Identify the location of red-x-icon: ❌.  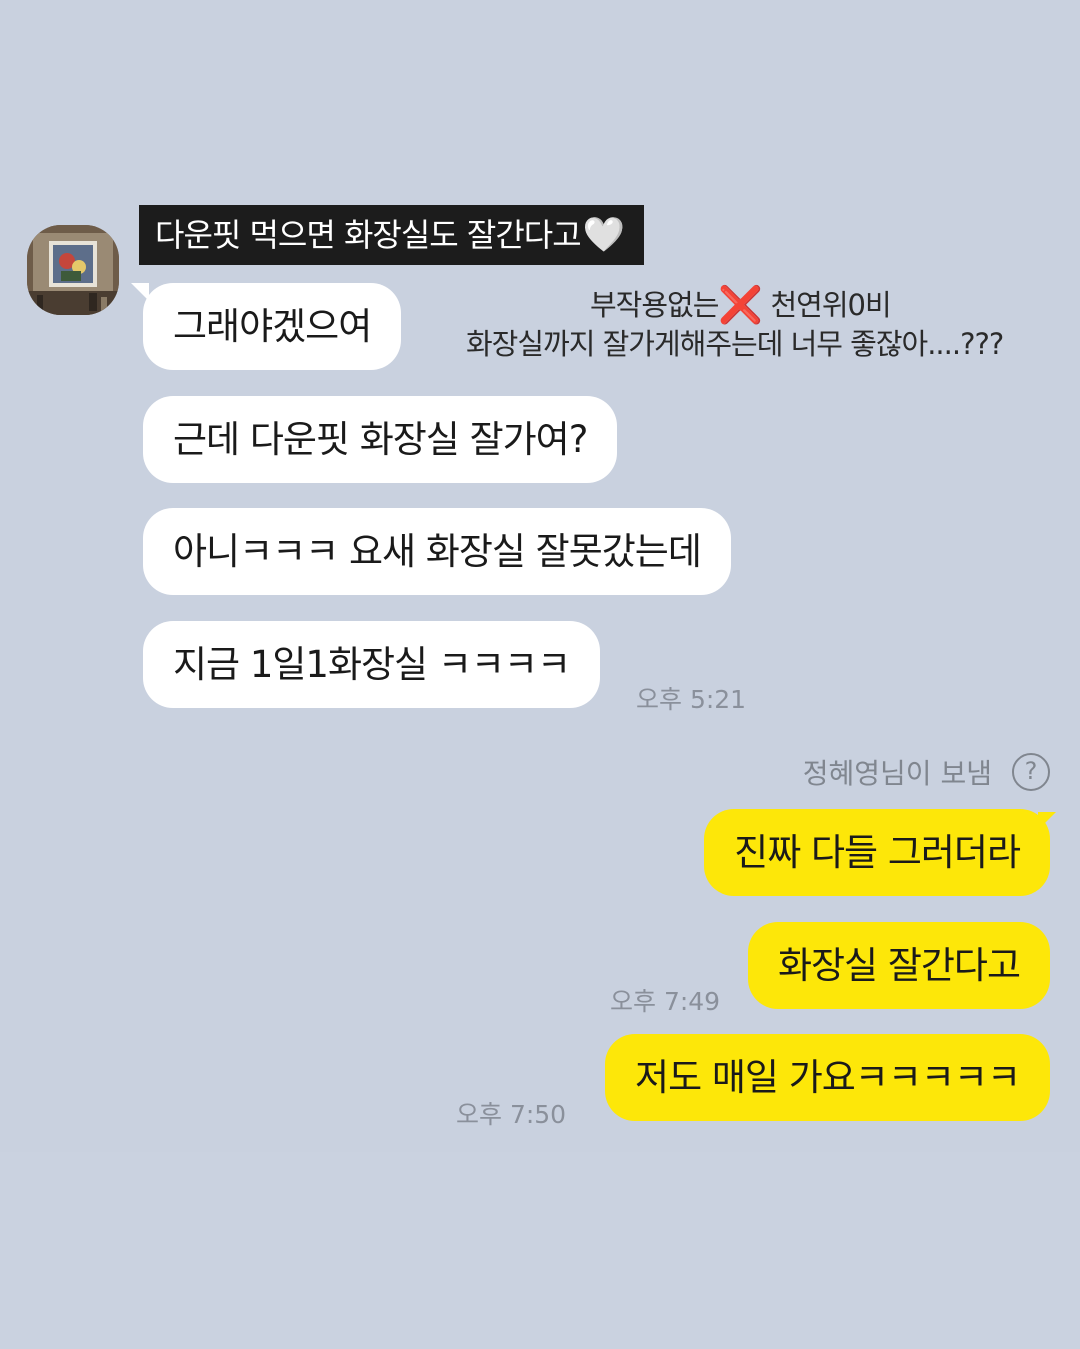
(740, 305).